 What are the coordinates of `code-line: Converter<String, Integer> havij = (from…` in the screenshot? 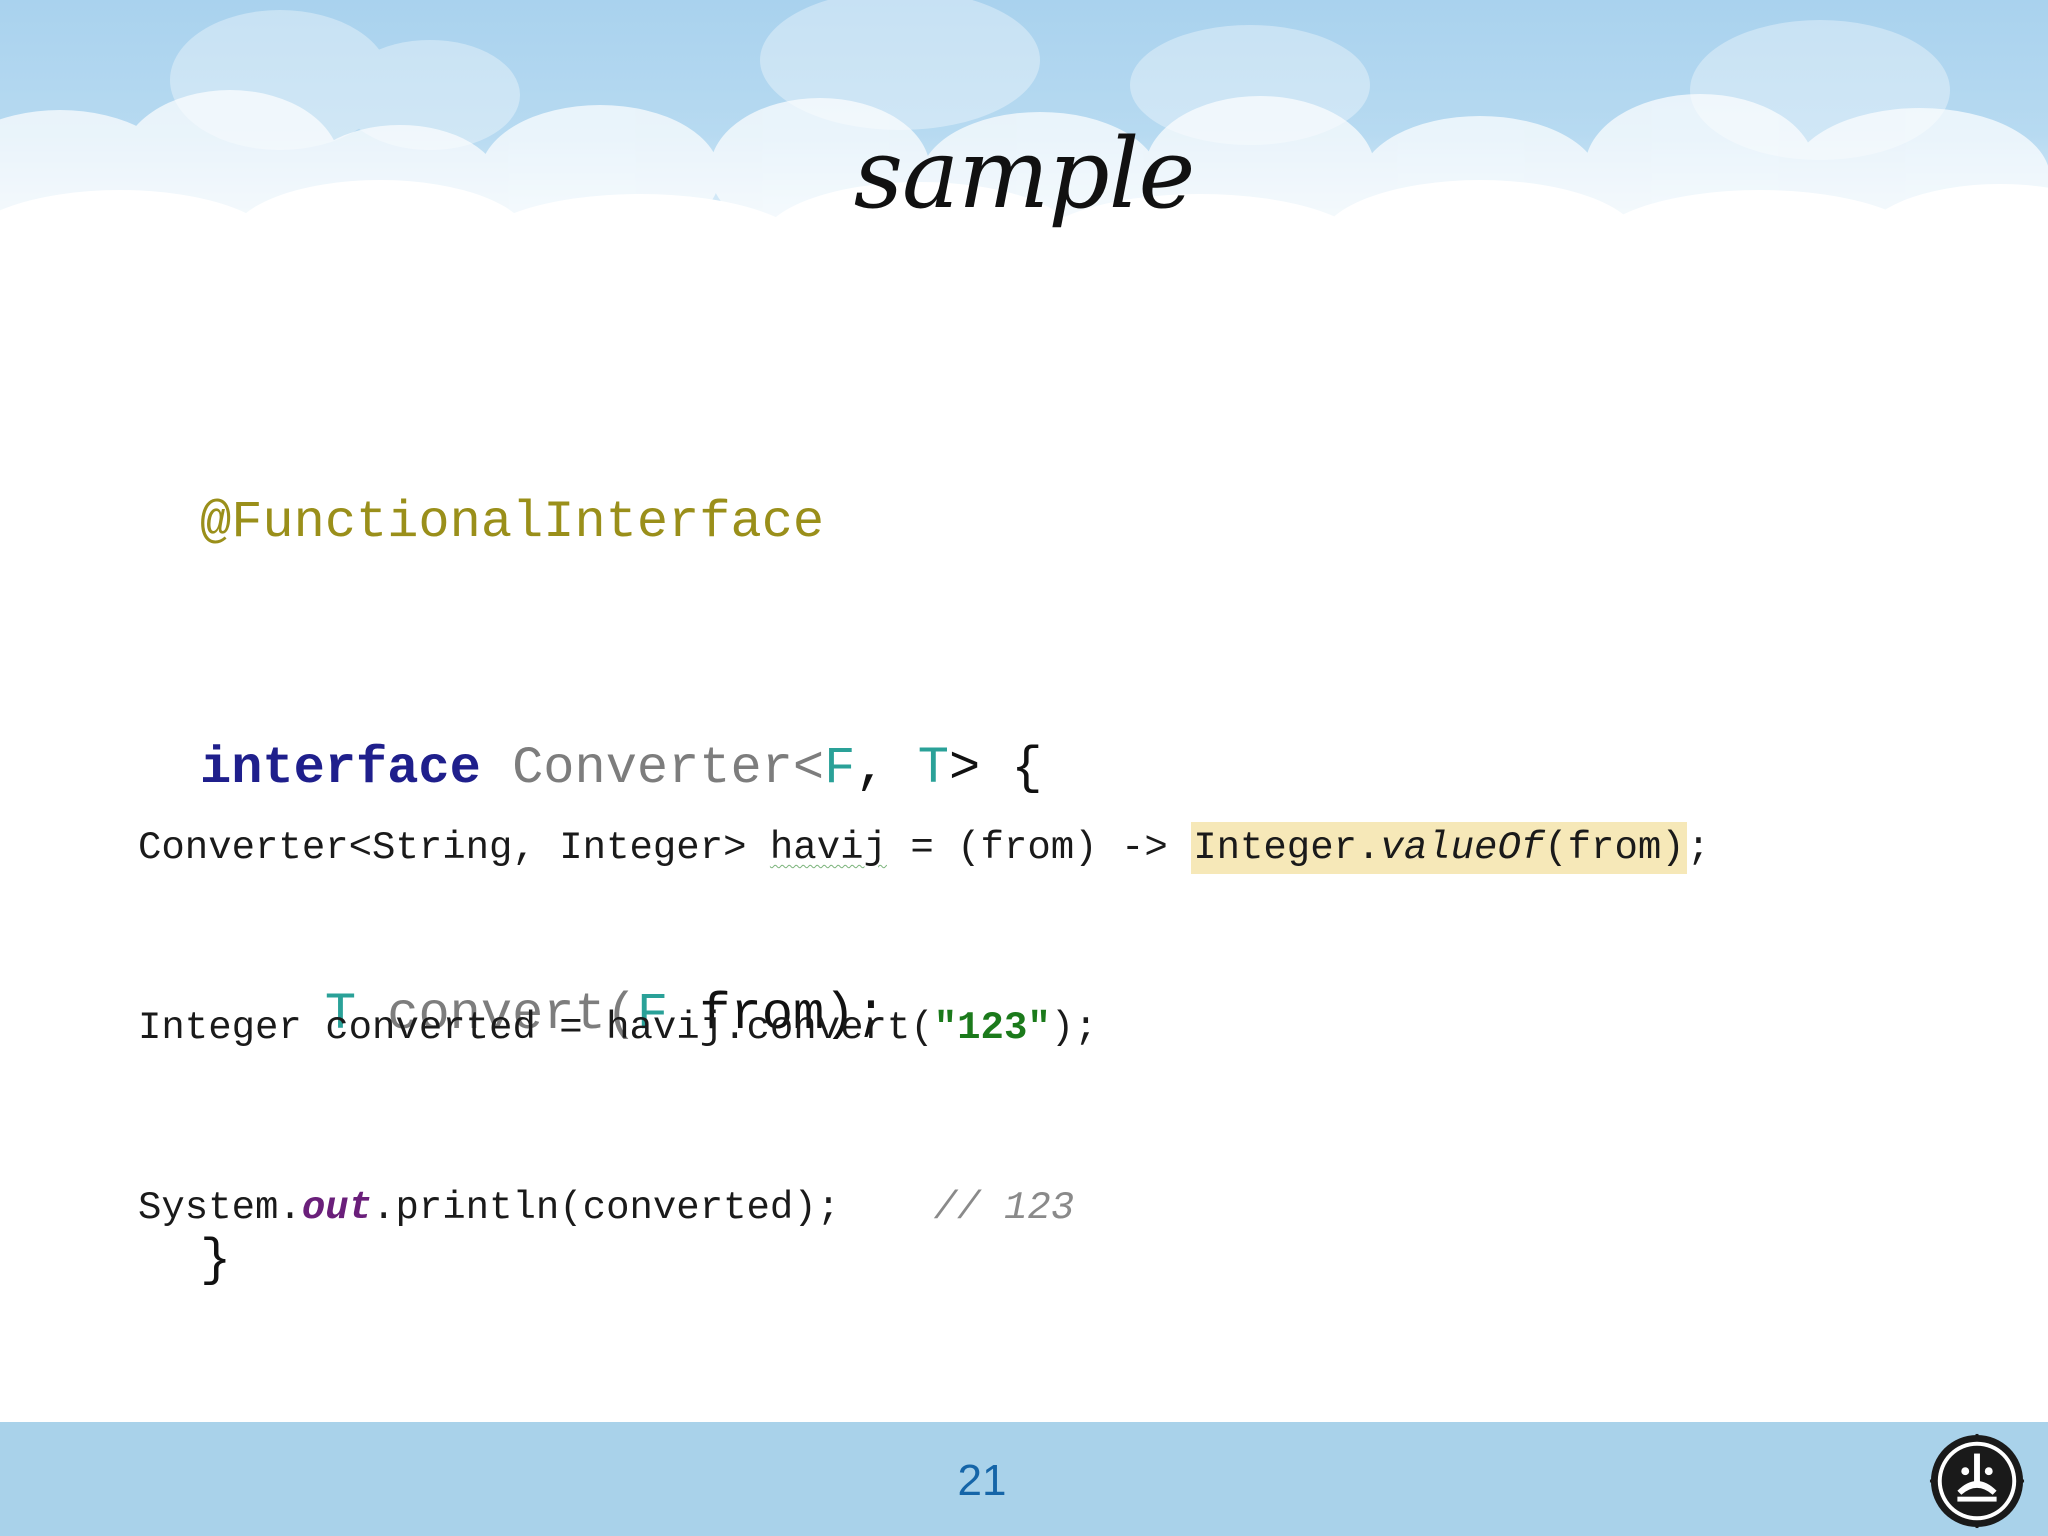 It's located at (924, 848).